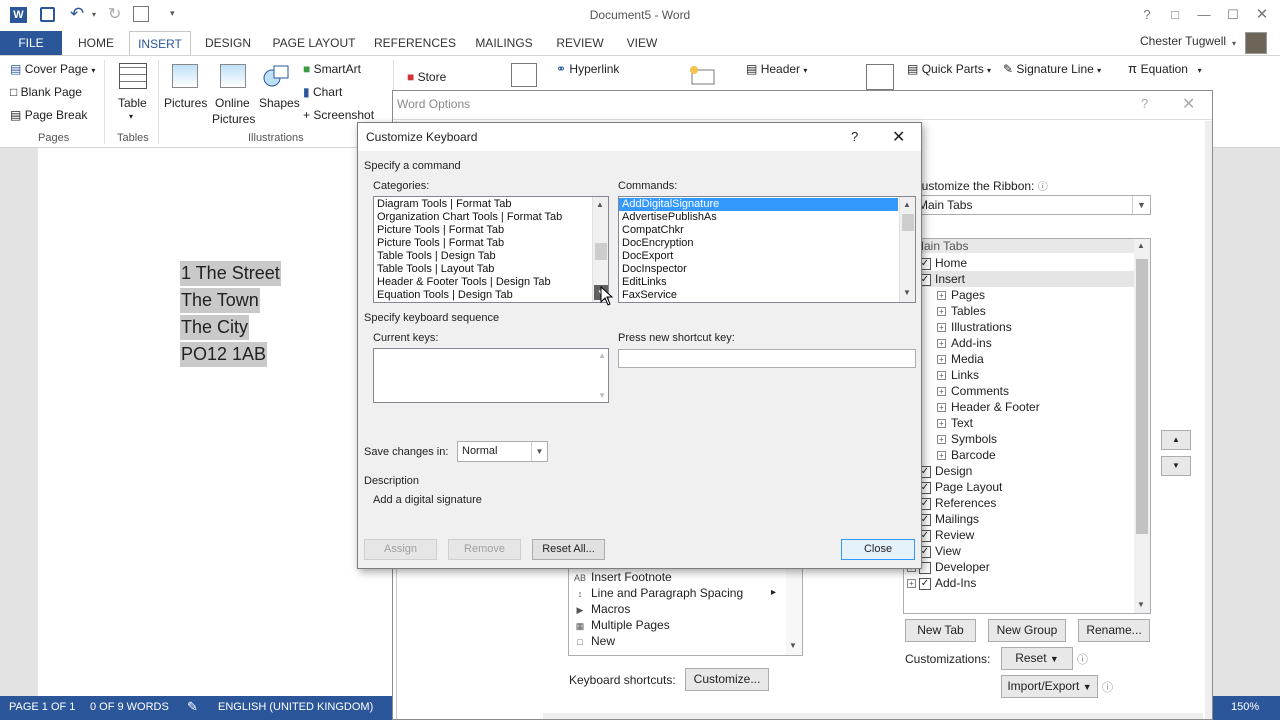 The image size is (1280, 720). What do you see at coordinates (524, 75) in the screenshot?
I see `online-video-icon` at bounding box center [524, 75].